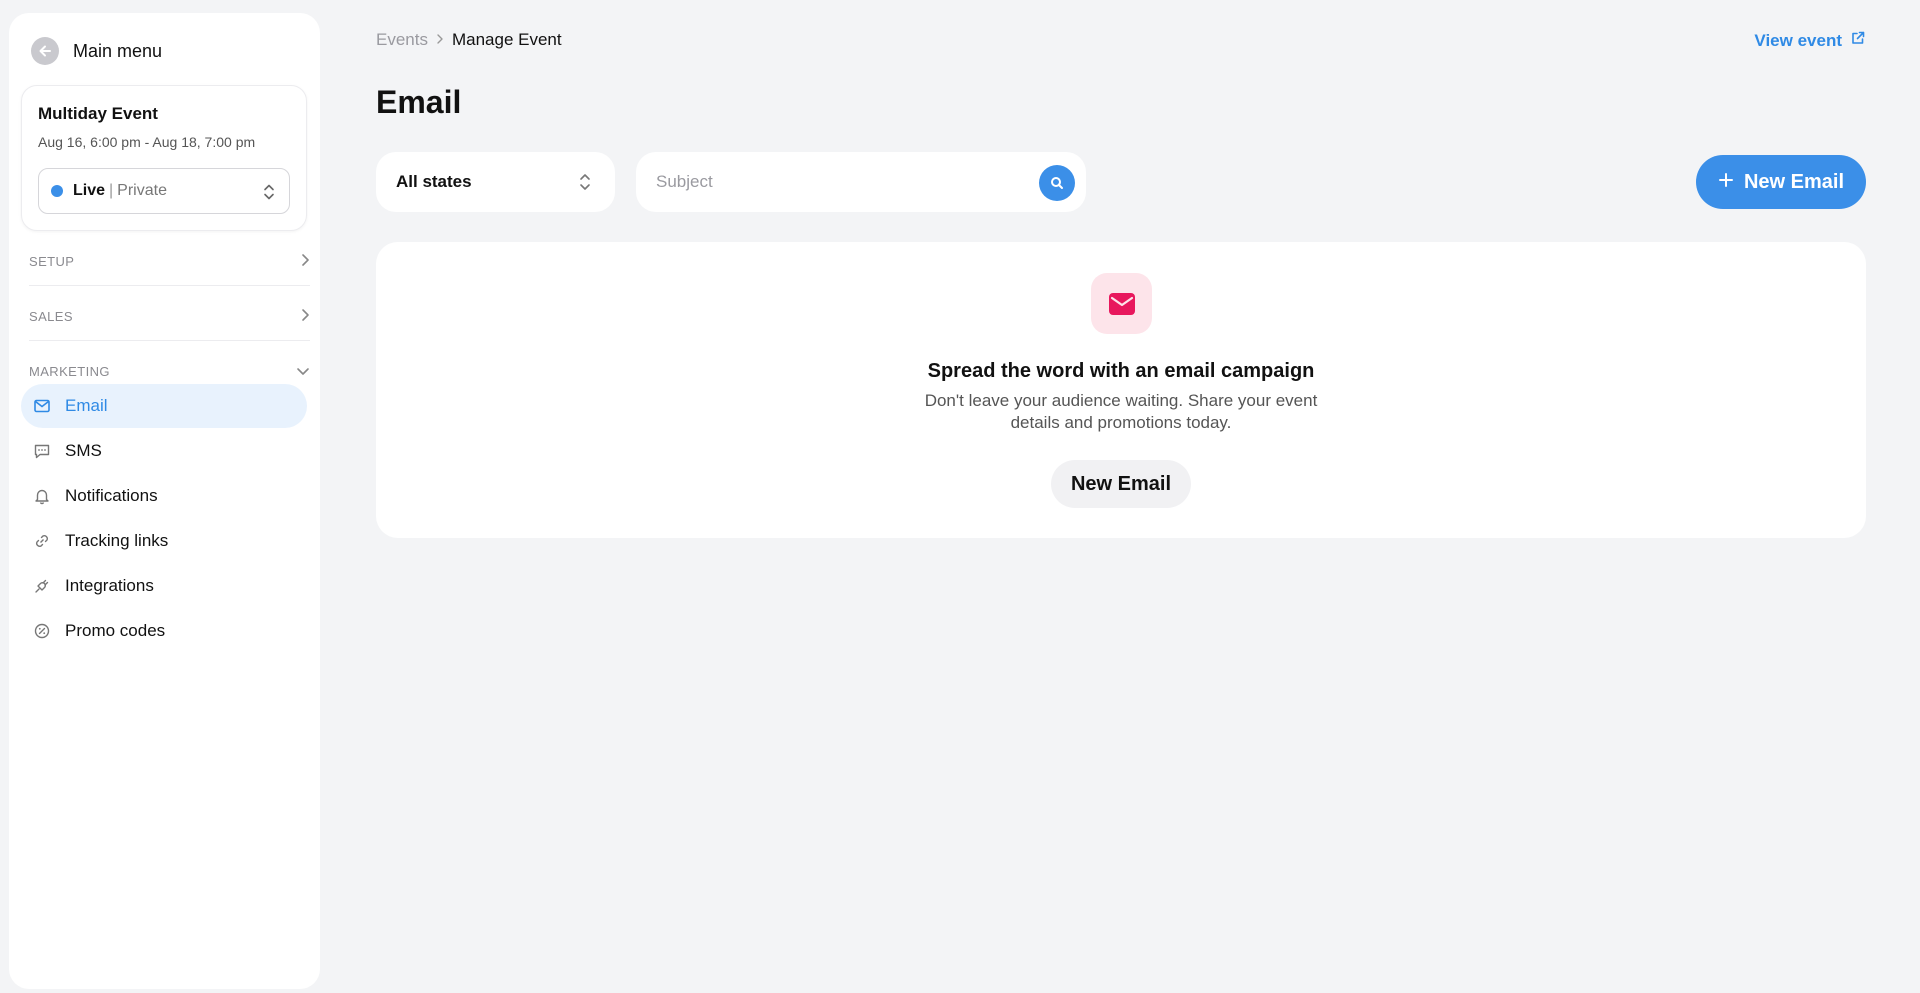 The width and height of the screenshot is (1920, 993). What do you see at coordinates (164, 406) in the screenshot?
I see `sidebar-item-email: Email` at bounding box center [164, 406].